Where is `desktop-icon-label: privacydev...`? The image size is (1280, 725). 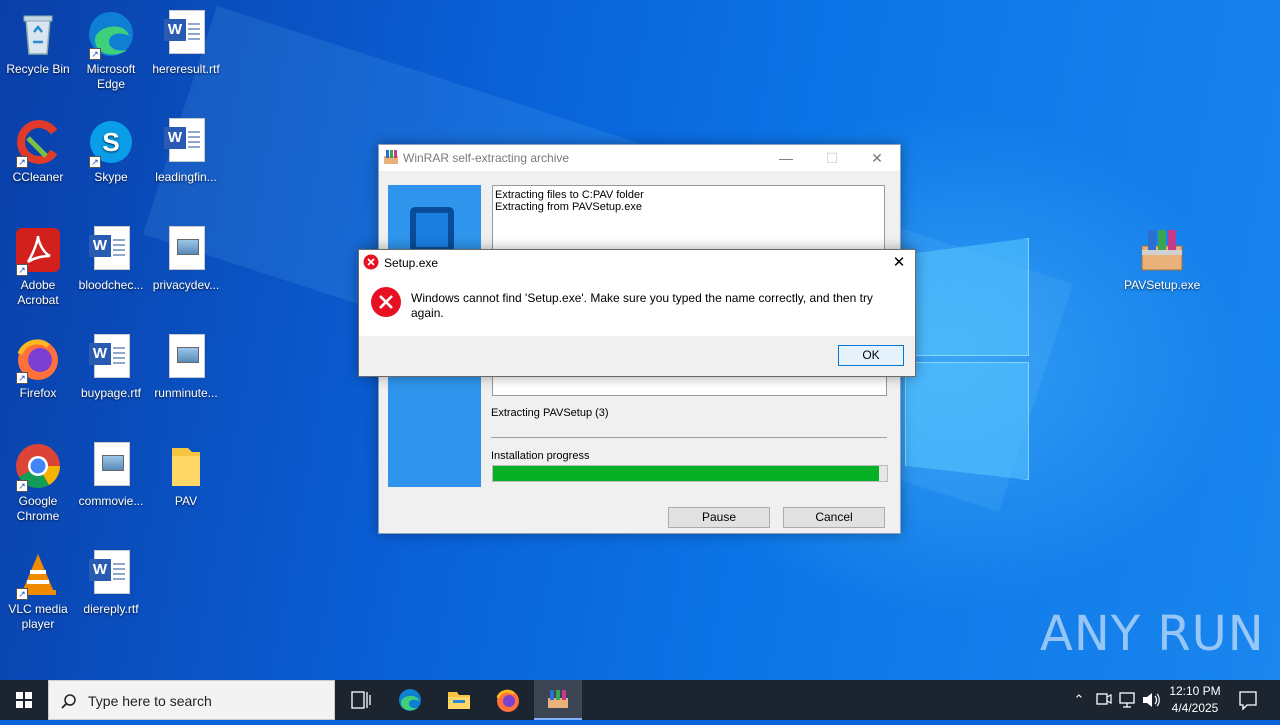
desktop-icon-label: privacydev... is located at coordinates (186, 285).